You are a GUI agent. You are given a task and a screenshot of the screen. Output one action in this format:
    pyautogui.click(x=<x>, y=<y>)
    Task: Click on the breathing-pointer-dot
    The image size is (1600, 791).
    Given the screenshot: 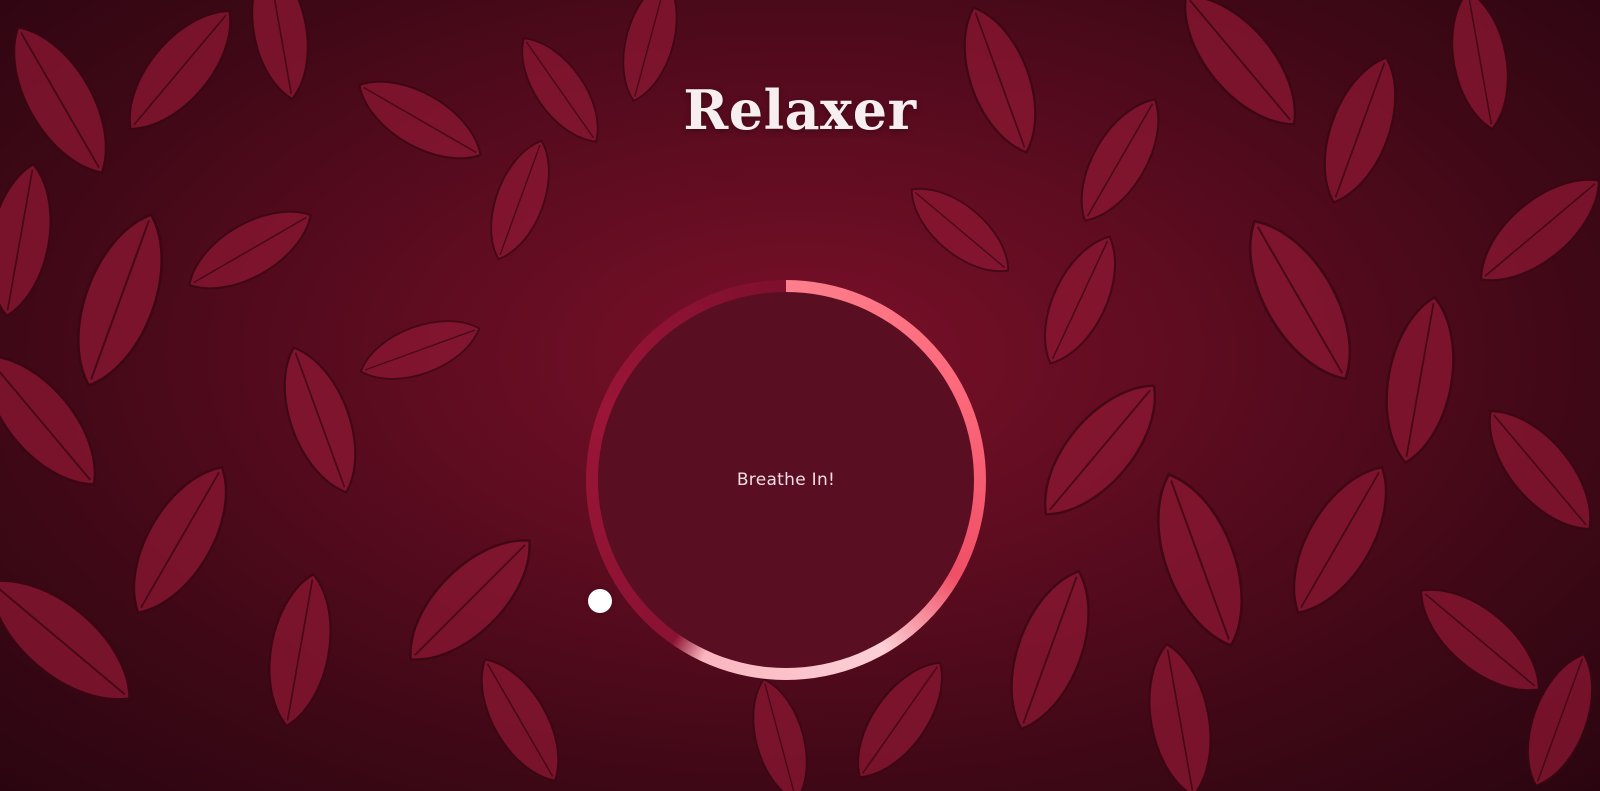 What is the action you would take?
    pyautogui.click(x=600, y=601)
    